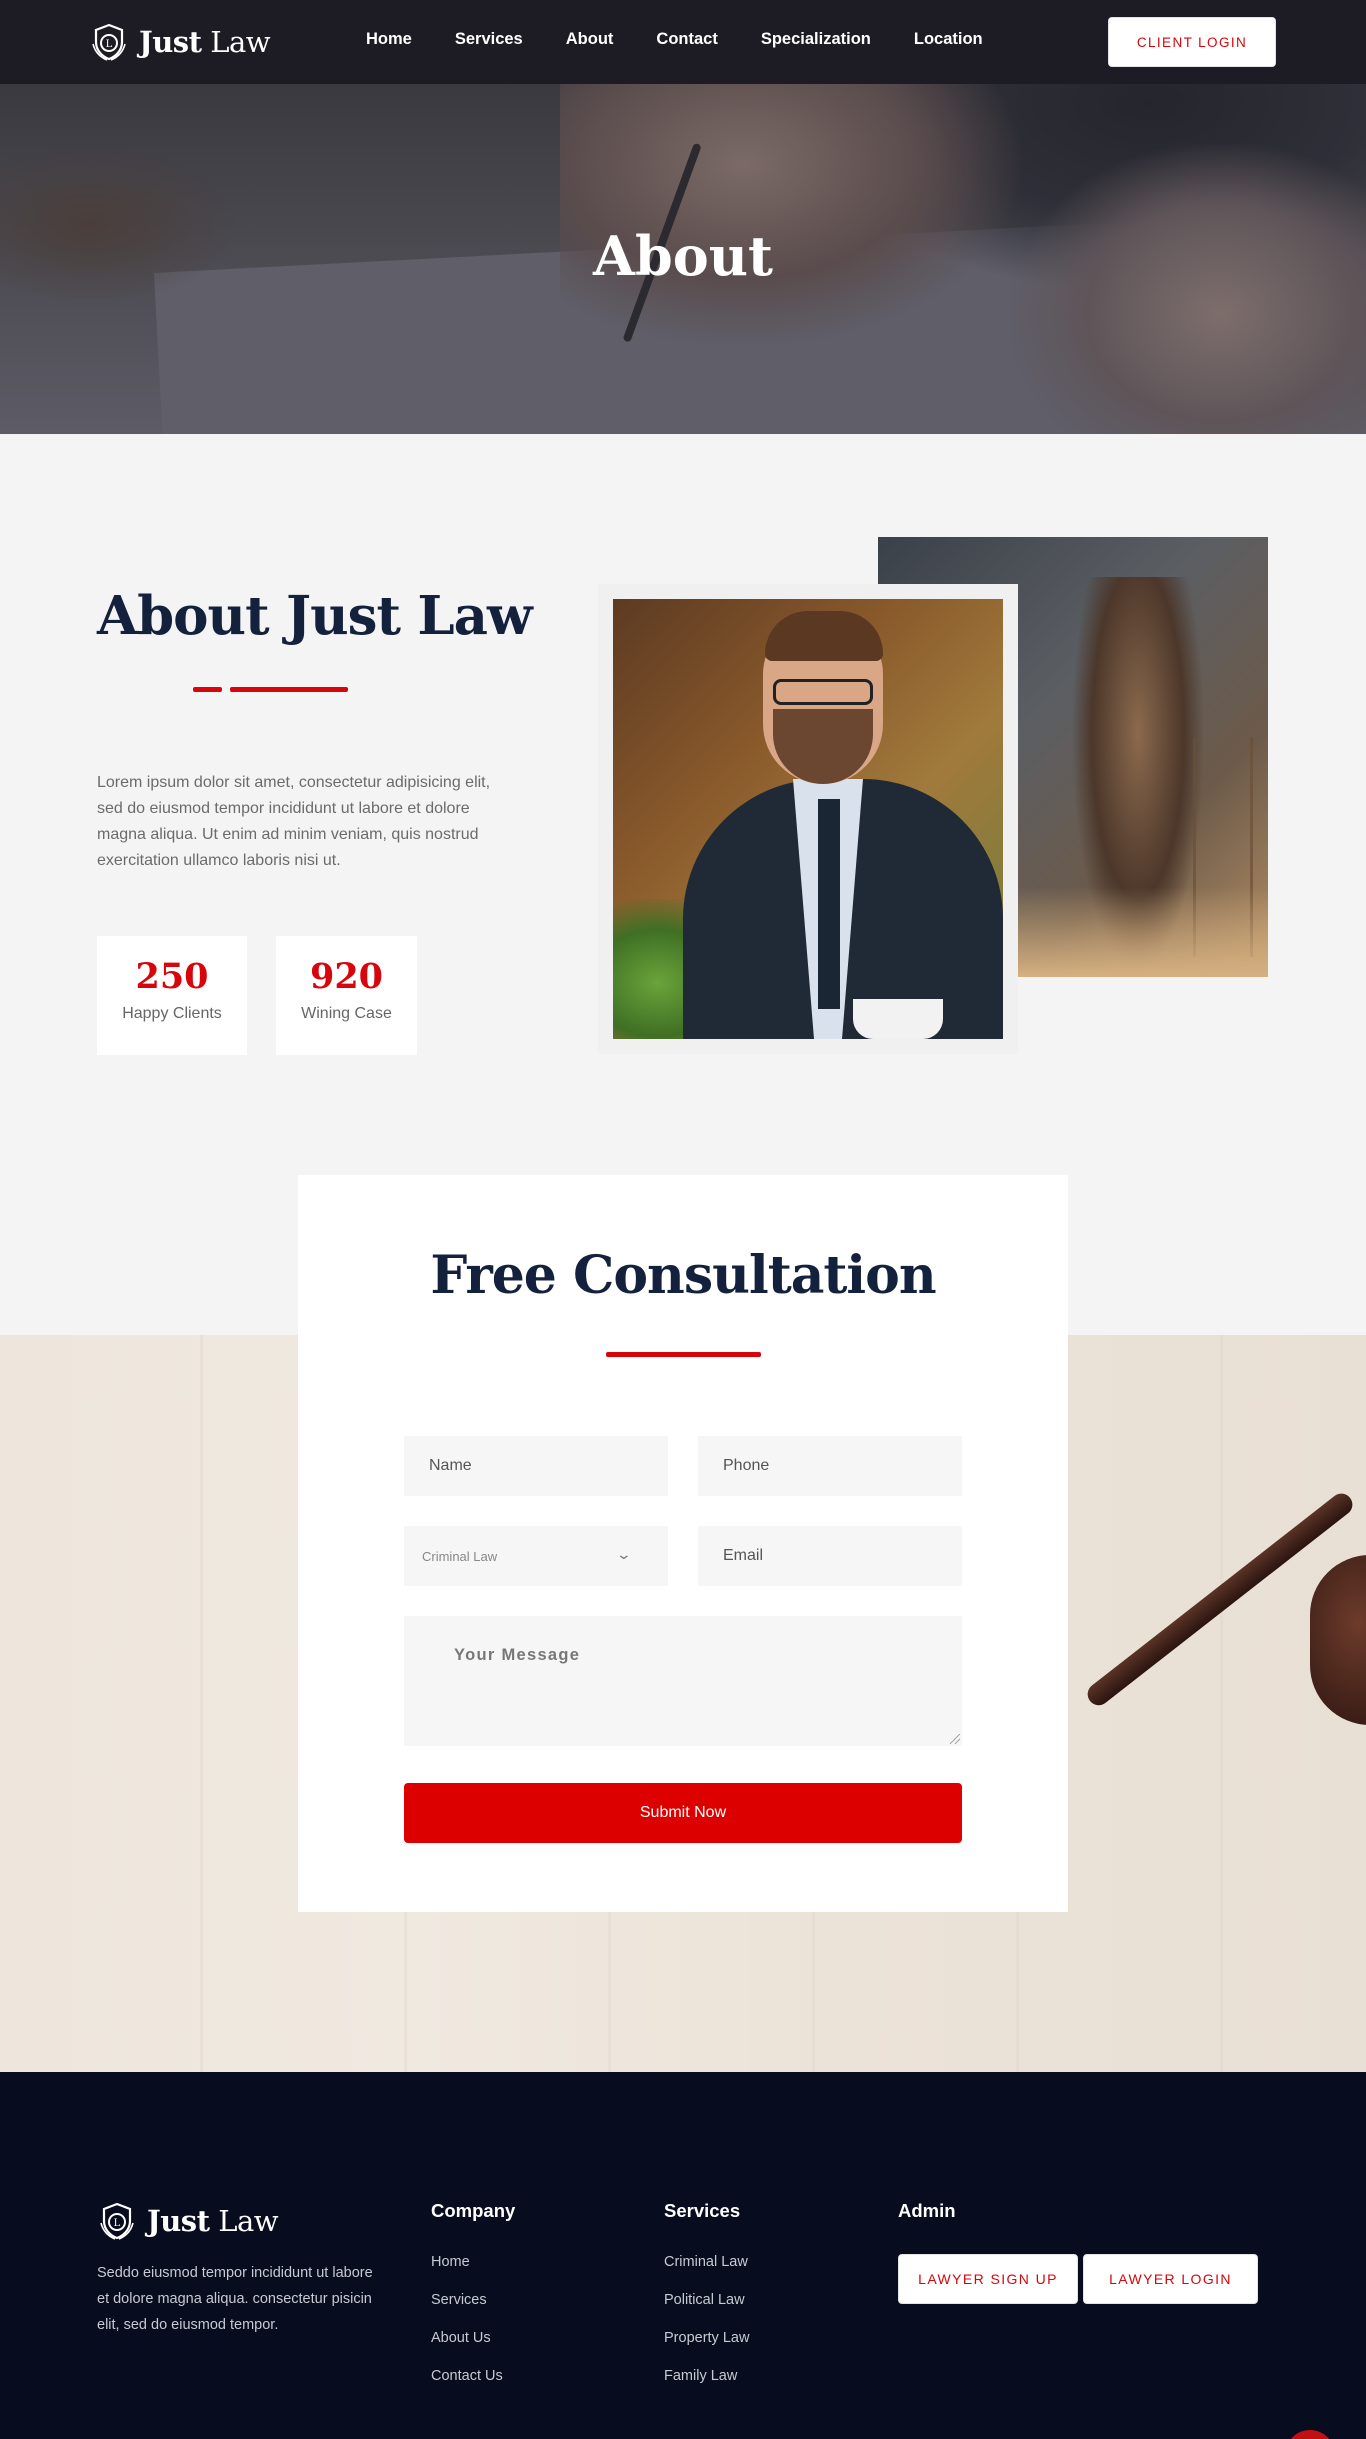 This screenshot has width=1366, height=2439. I want to click on phone-field: Phone, so click(830, 1466).